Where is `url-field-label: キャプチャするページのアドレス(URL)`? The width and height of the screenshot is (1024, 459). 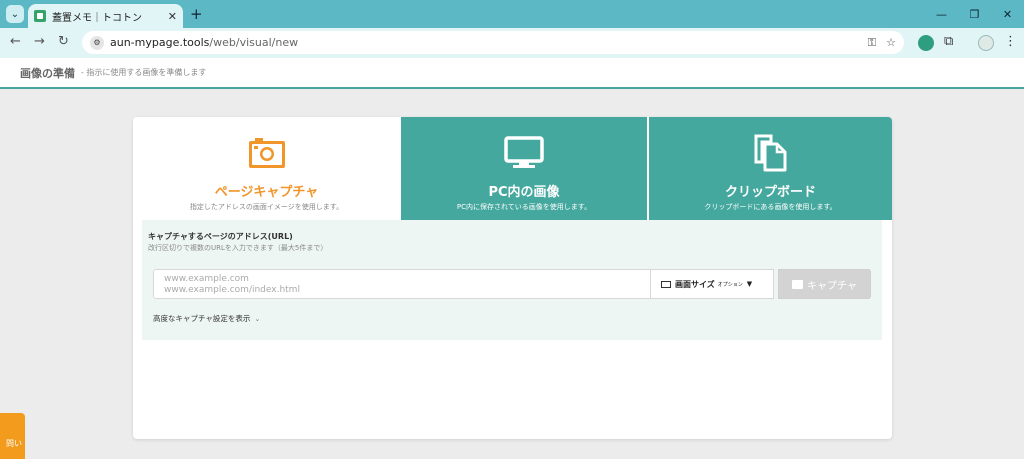 url-field-label: キャプチャするページのアドレス(URL) is located at coordinates (220, 236).